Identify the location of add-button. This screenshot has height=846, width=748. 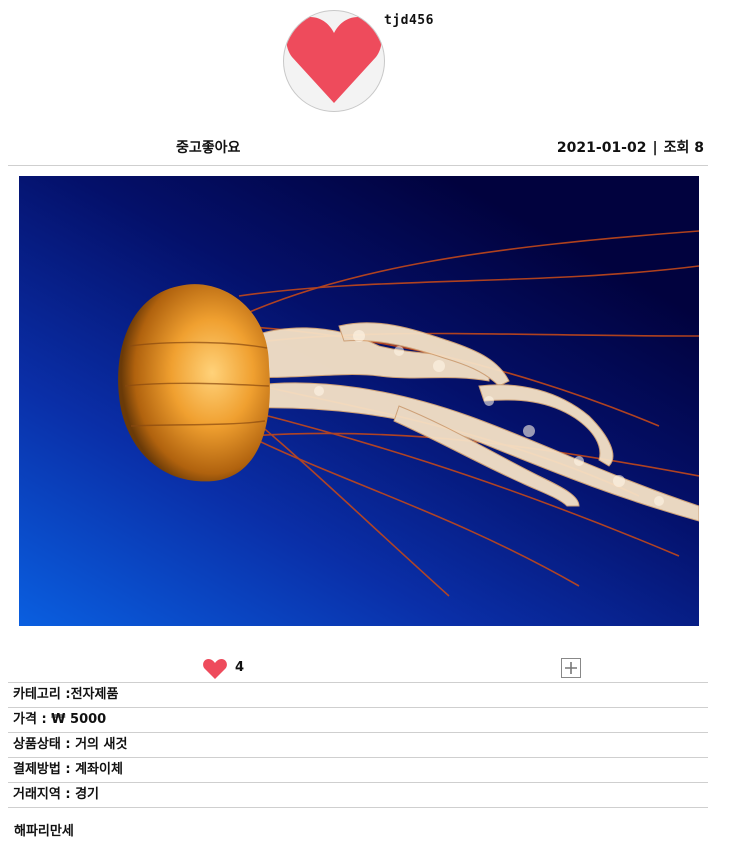
(571, 668).